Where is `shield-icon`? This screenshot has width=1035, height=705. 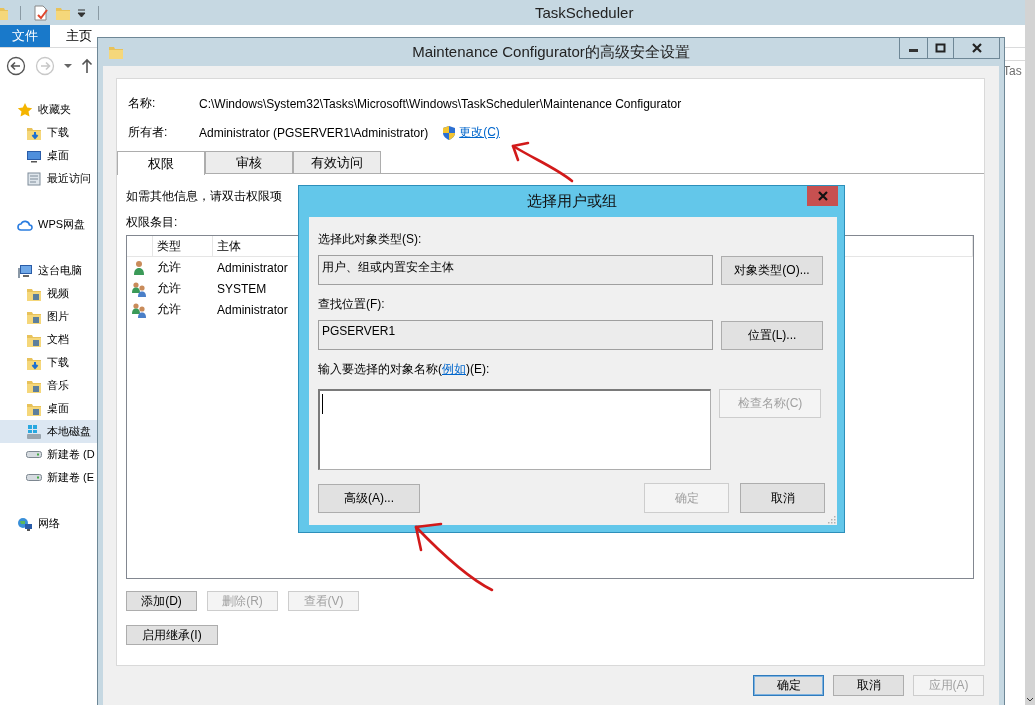 shield-icon is located at coordinates (449, 132).